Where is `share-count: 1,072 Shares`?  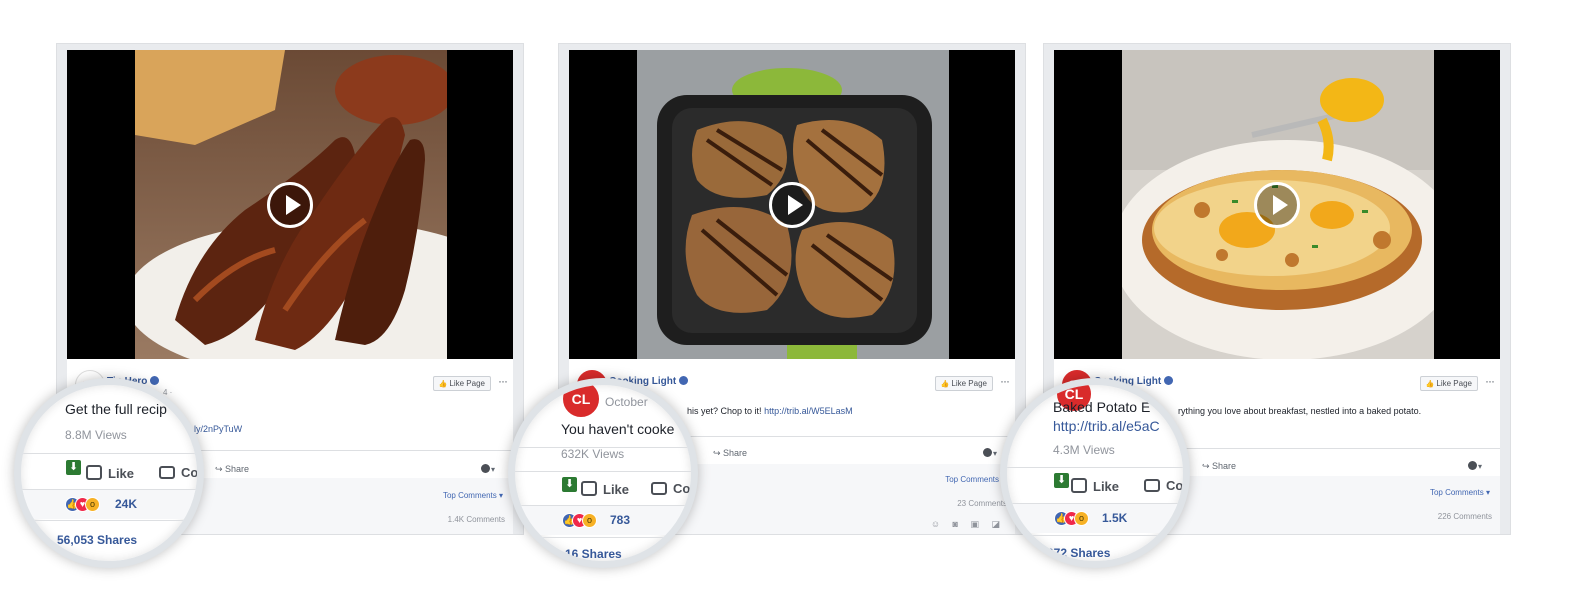 share-count: 1,072 Shares is located at coordinates (1073, 553).